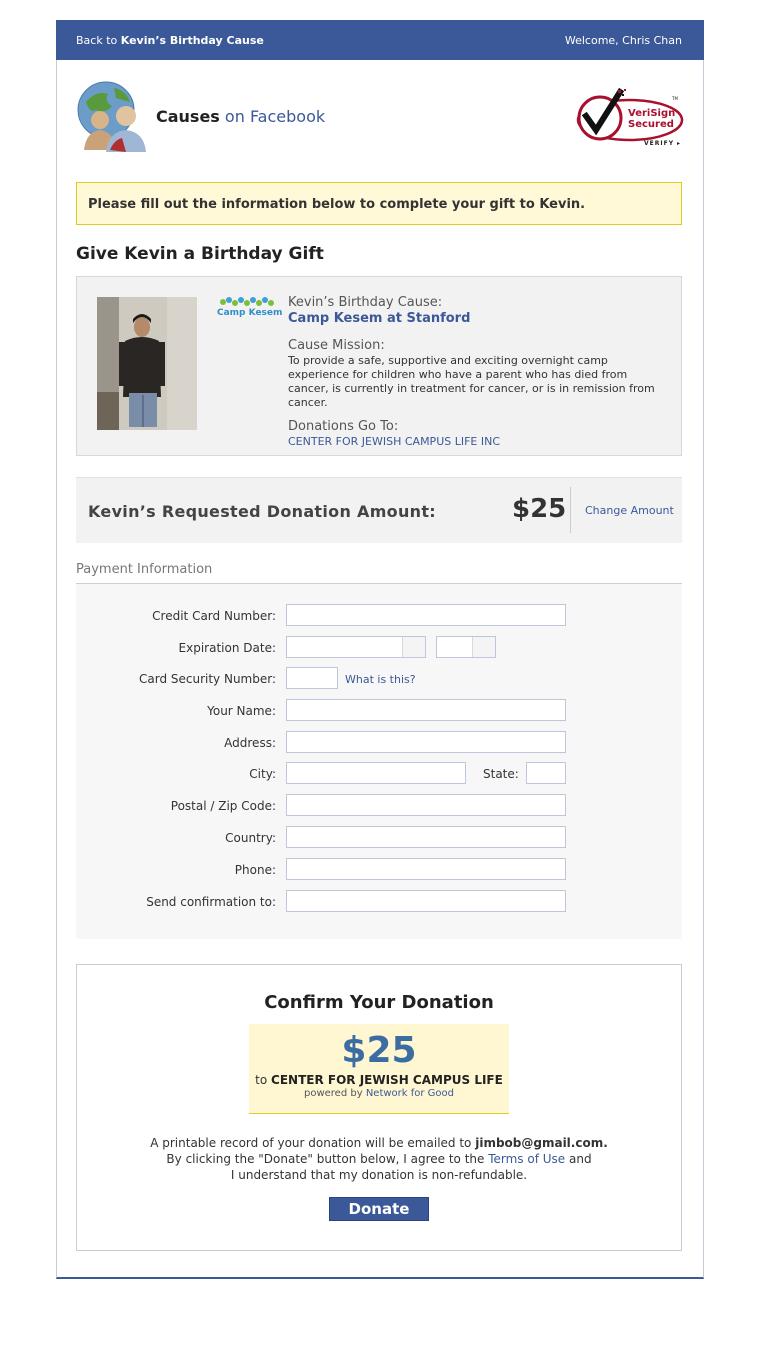  Describe the element at coordinates (262, 511) in the screenshot. I see `requested-label: Kevin’s Requested Donation Amount:` at that location.